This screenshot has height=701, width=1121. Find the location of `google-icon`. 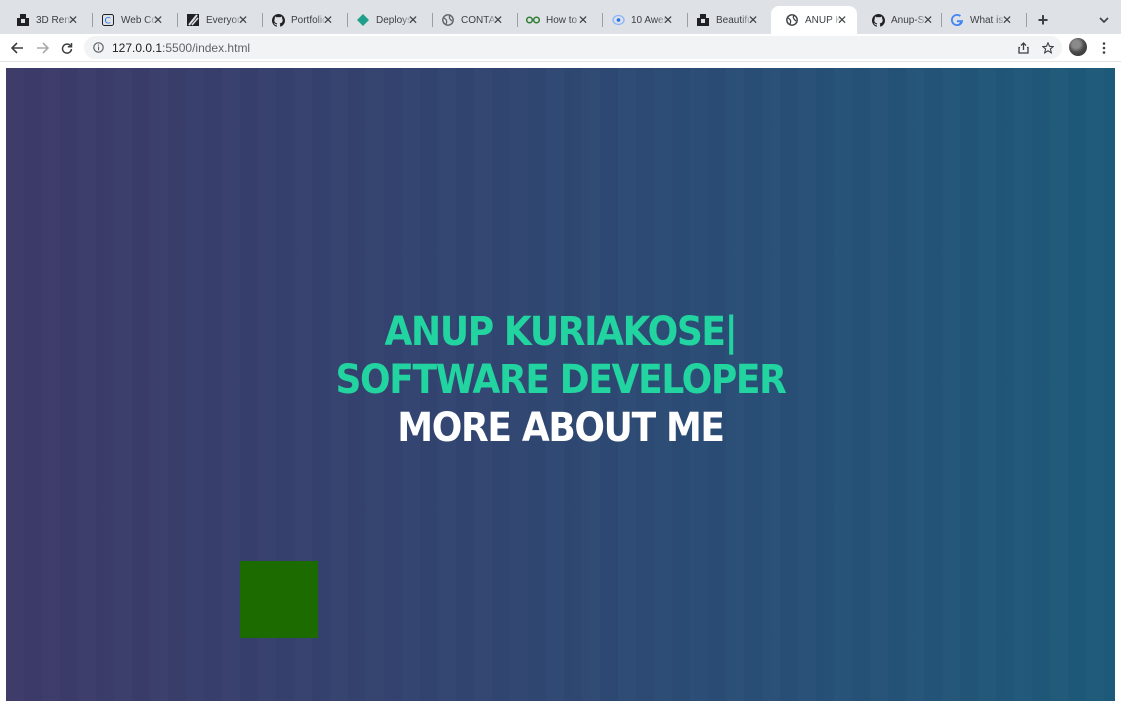

google-icon is located at coordinates (957, 20).